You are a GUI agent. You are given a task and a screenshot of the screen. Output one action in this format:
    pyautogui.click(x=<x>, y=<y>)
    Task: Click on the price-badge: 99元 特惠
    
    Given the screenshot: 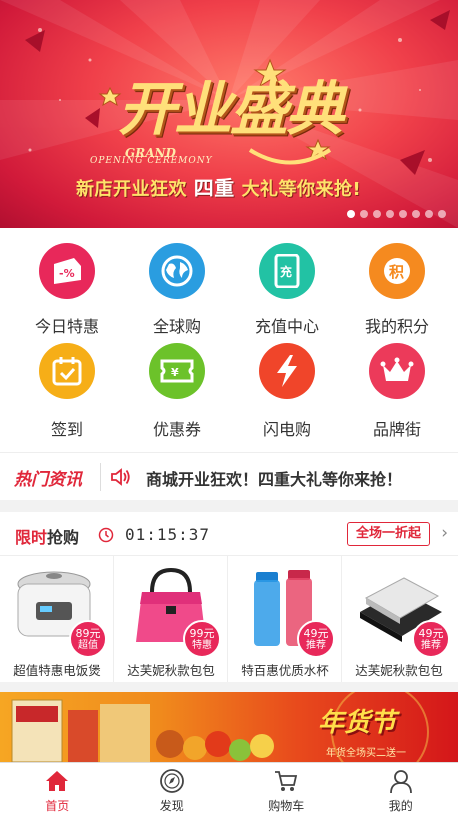 What is the action you would take?
    pyautogui.click(x=202, y=639)
    